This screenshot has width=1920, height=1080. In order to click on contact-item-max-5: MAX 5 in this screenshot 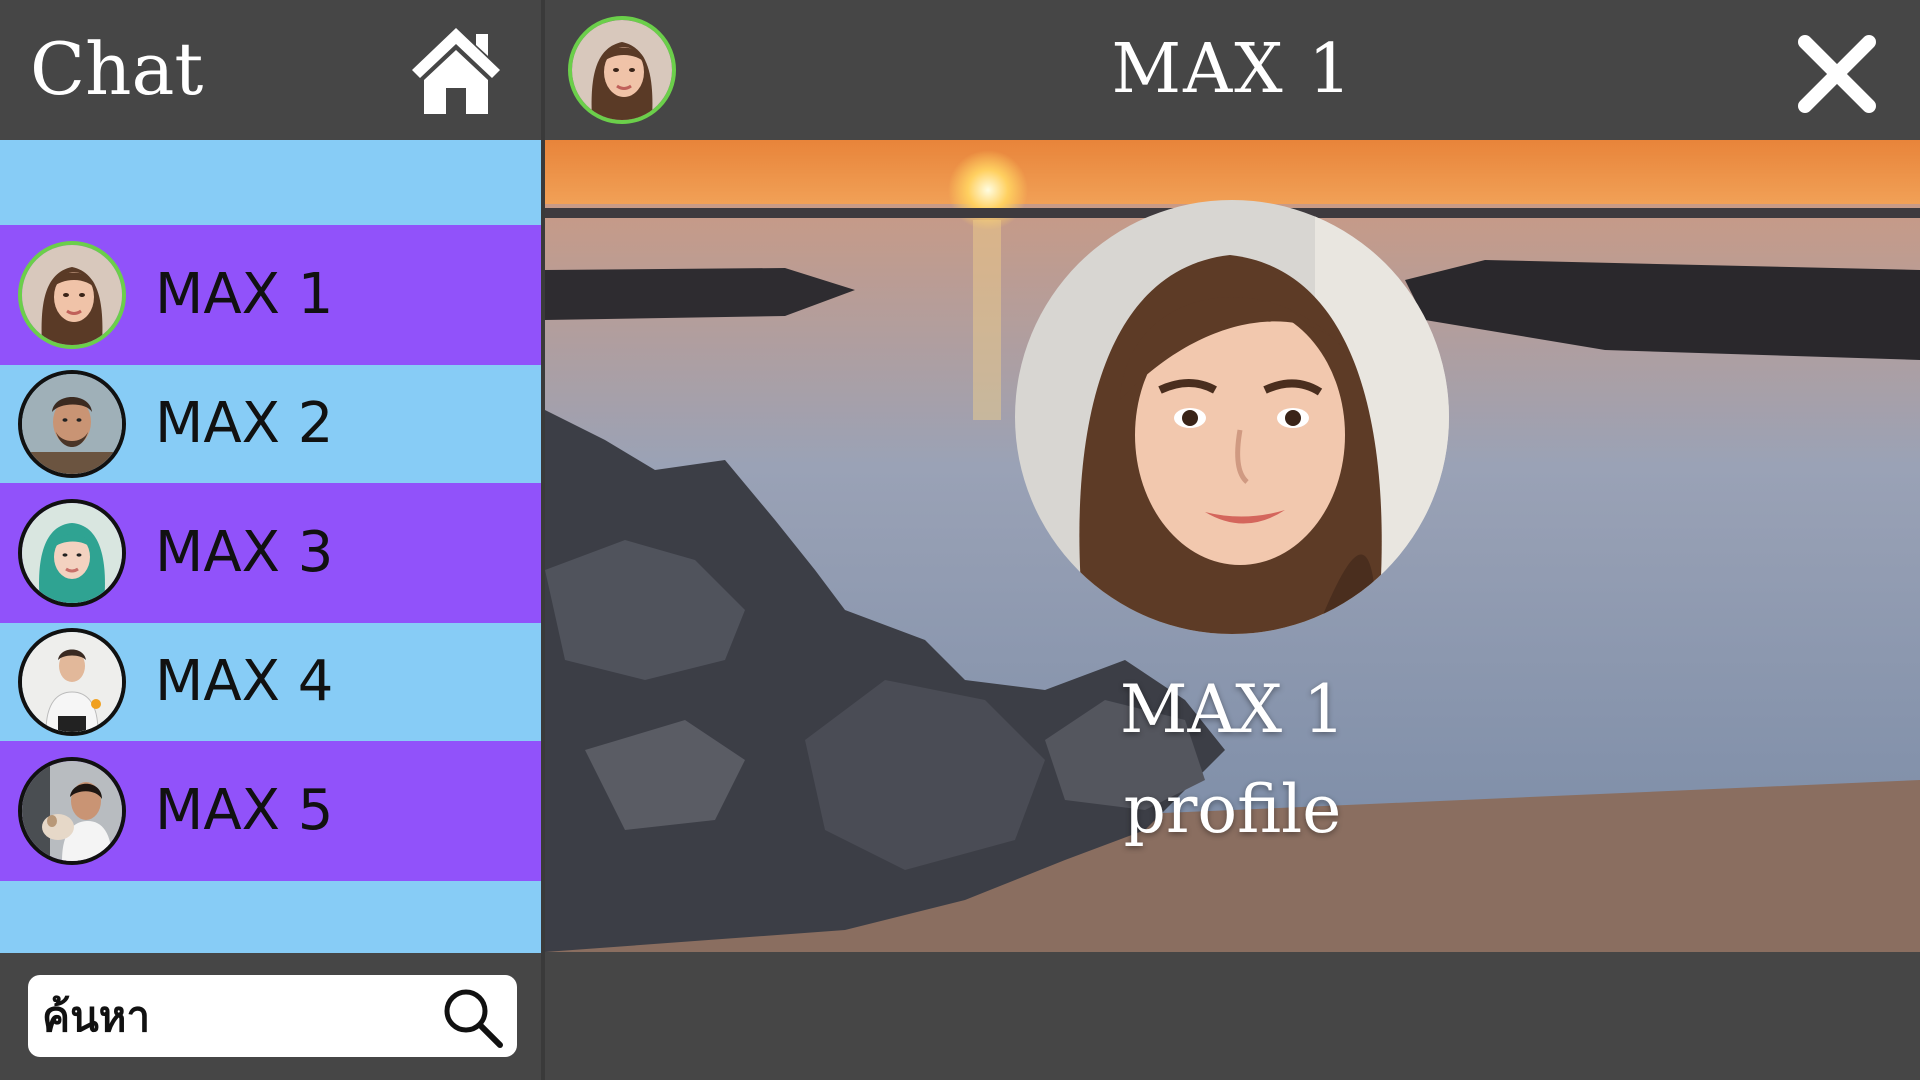, I will do `click(270, 811)`.